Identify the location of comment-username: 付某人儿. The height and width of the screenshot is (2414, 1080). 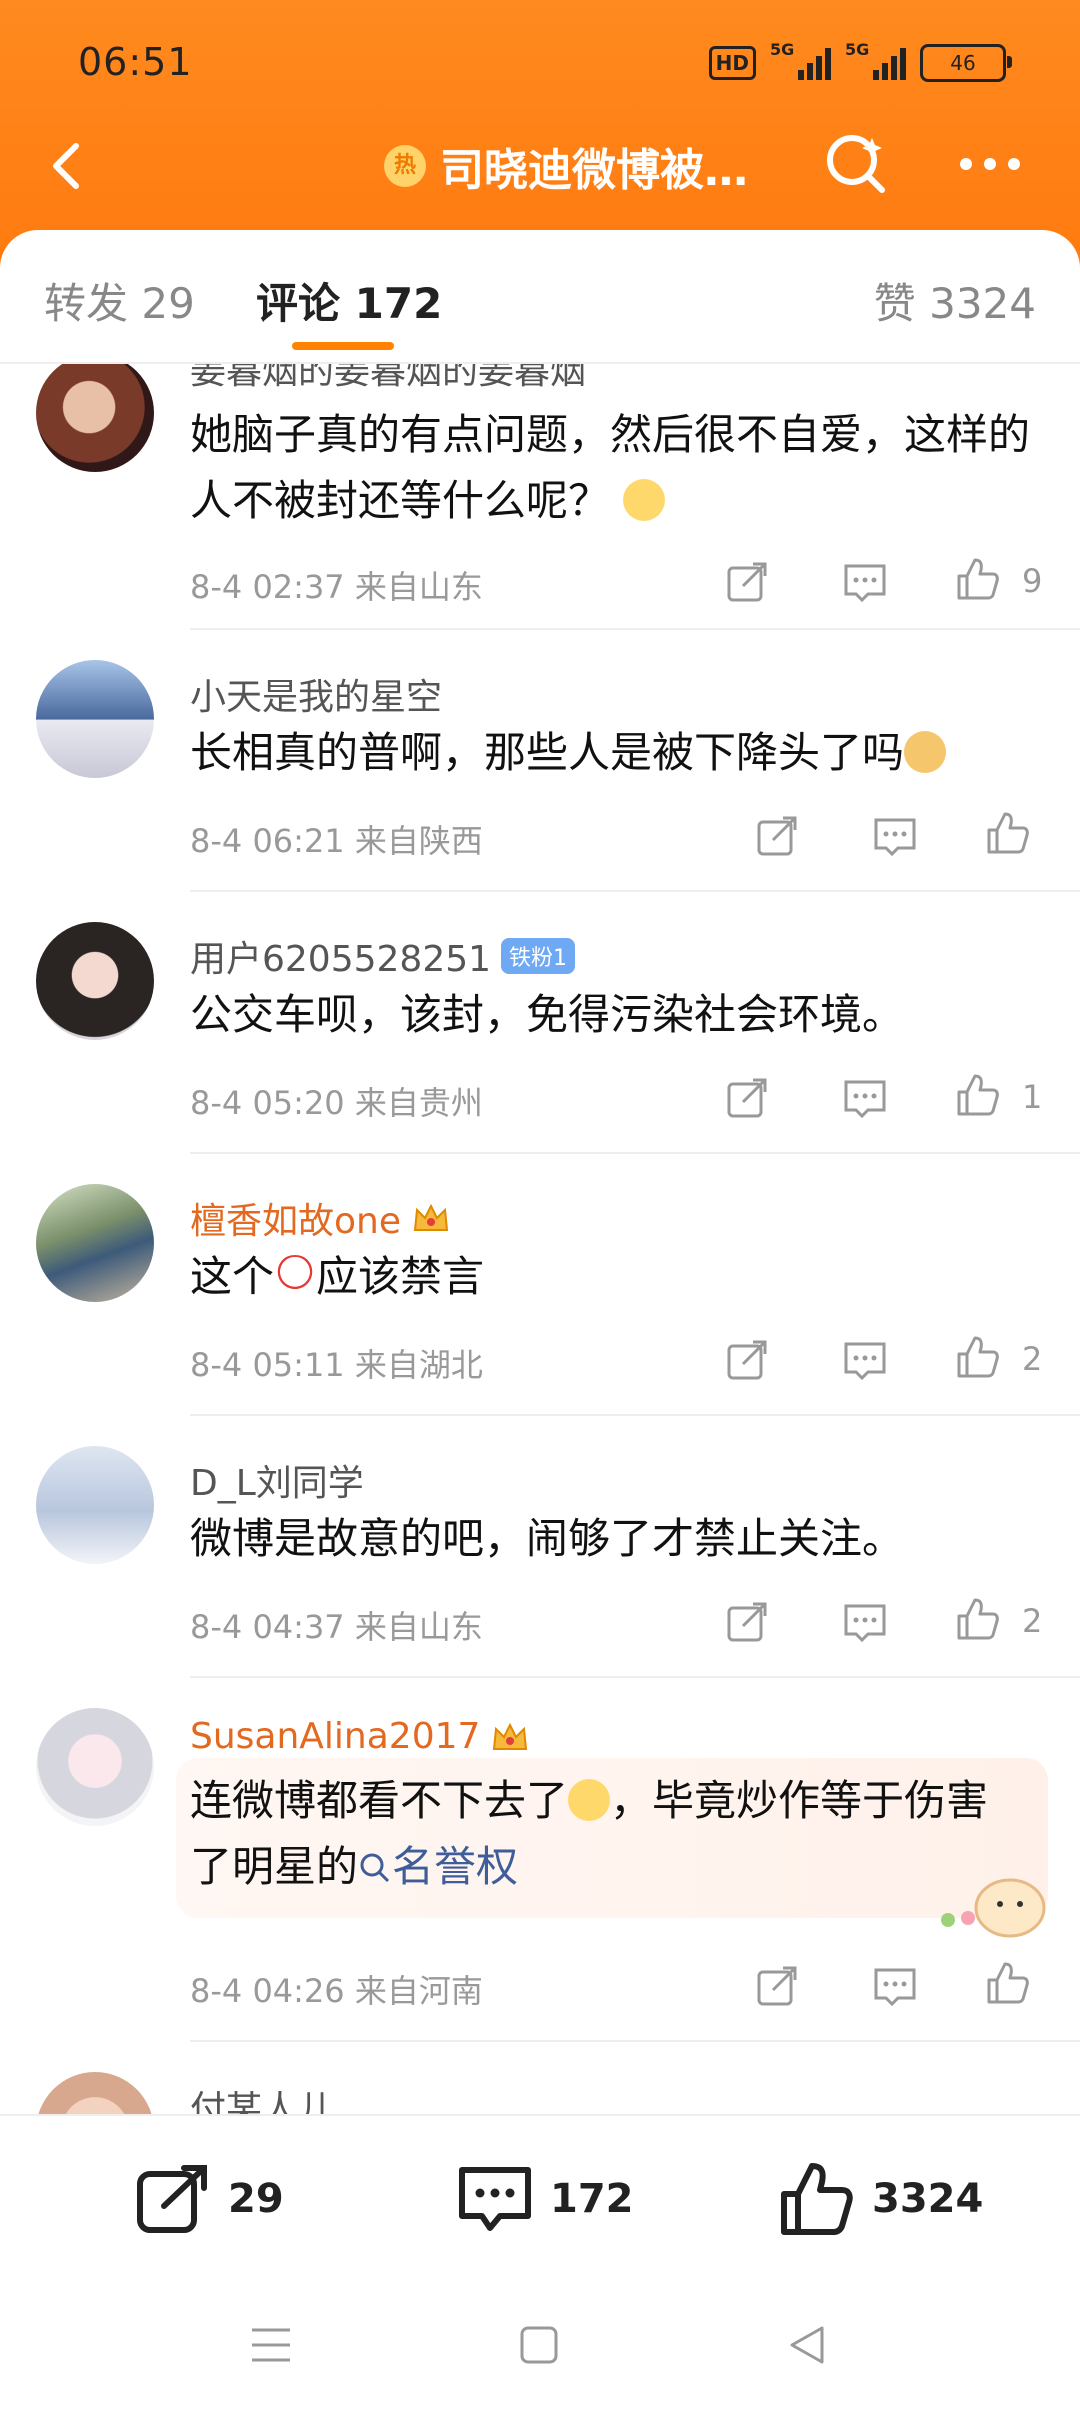
(262, 2097).